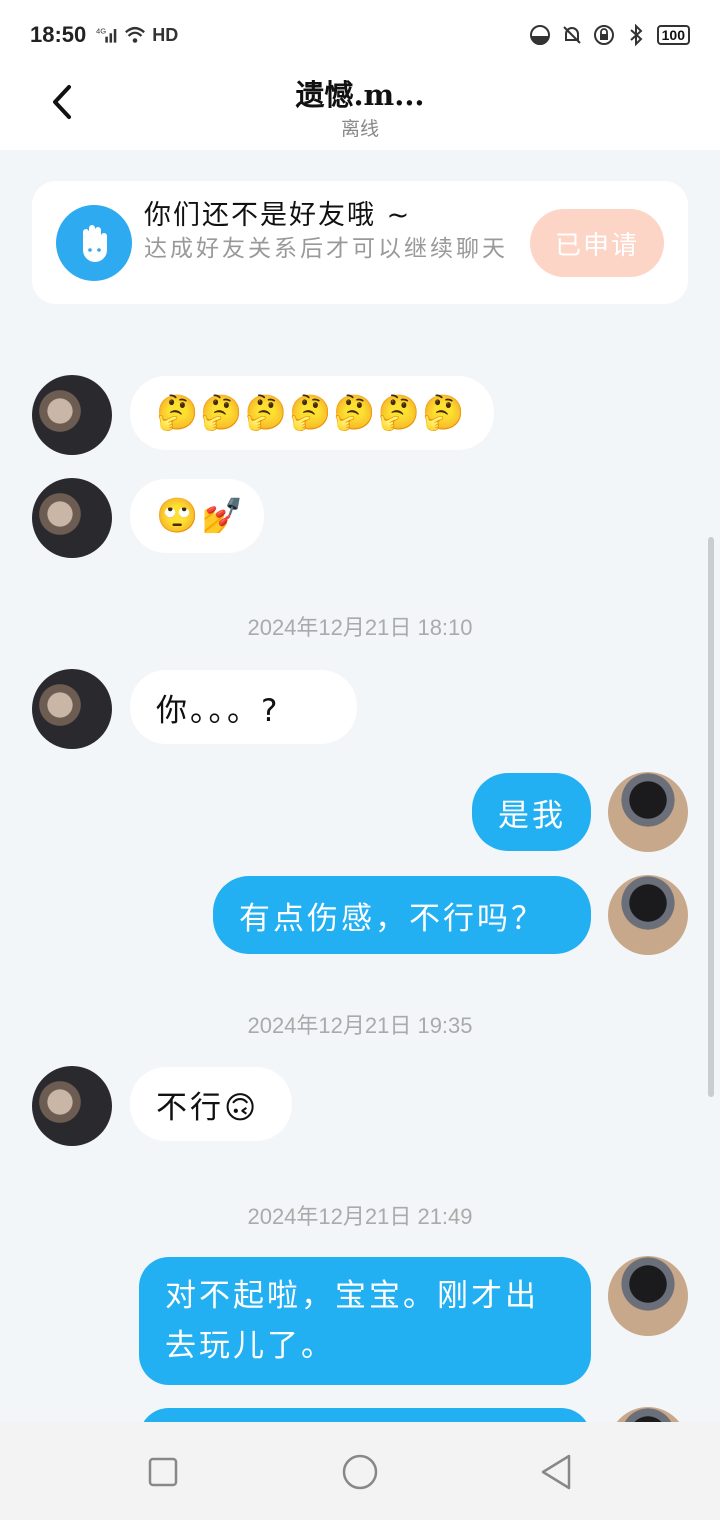 Image resolution: width=720 pixels, height=1520 pixels. I want to click on system-nav-bar, so click(360, 1471).